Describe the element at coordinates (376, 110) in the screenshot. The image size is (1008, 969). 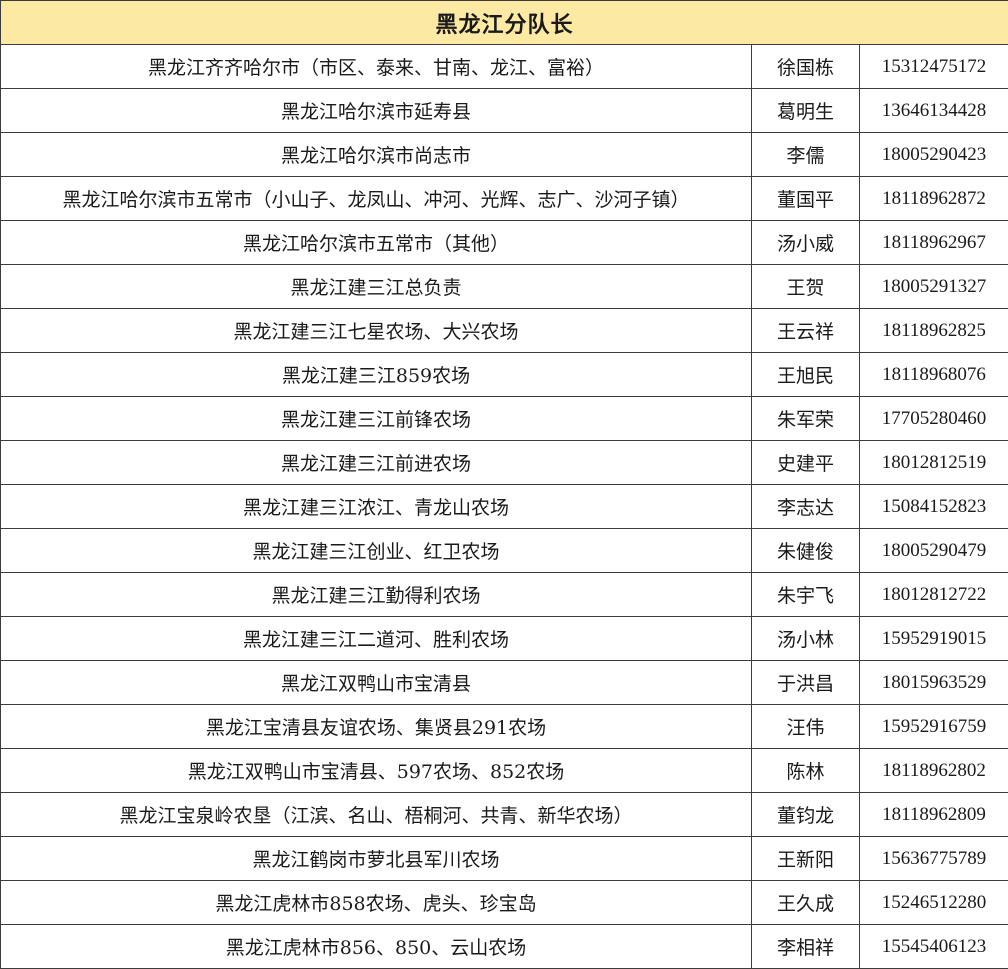
I see `area-cell: 黑龙江哈尔滨市延寿县` at that location.